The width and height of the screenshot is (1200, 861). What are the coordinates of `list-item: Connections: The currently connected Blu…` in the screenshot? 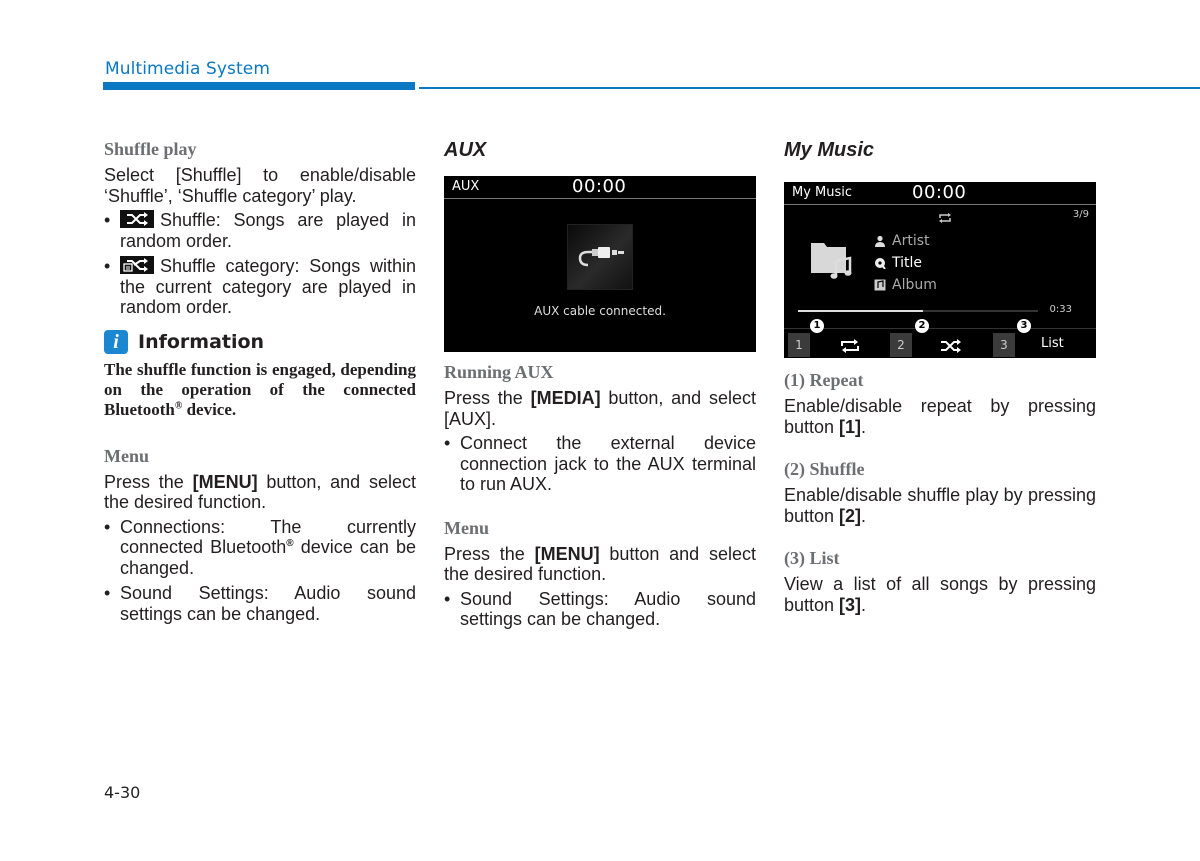 It's located at (260, 548).